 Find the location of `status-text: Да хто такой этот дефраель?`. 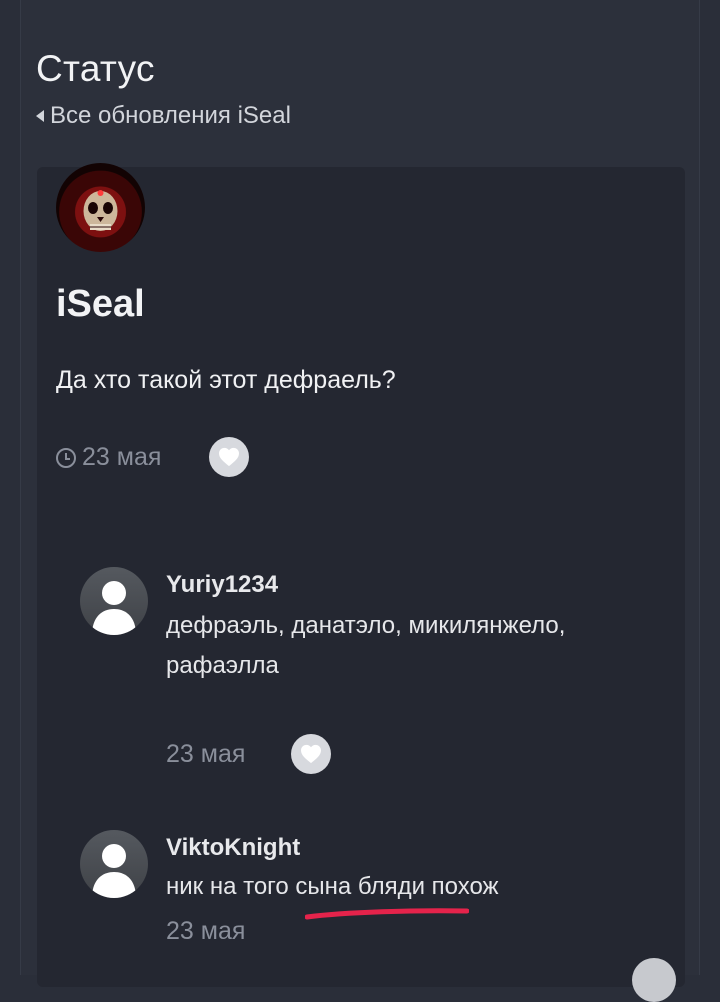

status-text: Да хто такой этот дефраель? is located at coordinates (226, 380).